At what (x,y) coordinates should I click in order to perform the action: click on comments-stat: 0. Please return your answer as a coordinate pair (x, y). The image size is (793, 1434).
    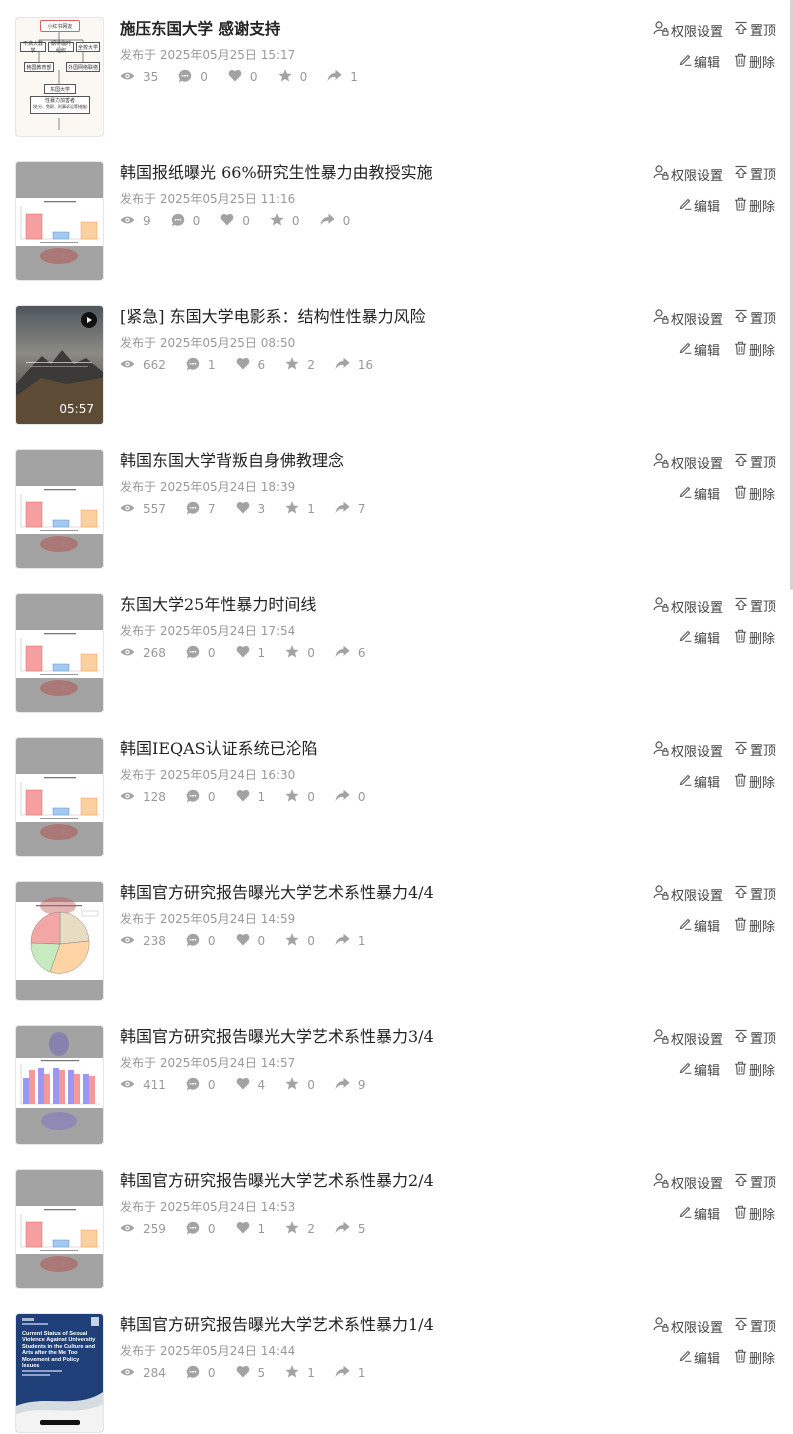
    Looking at the image, I should click on (201, 1229).